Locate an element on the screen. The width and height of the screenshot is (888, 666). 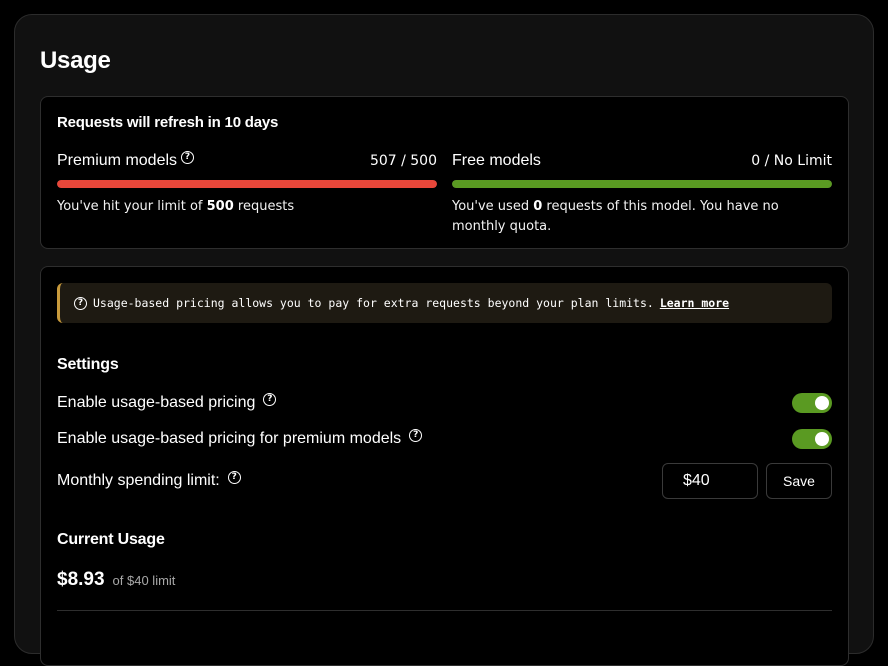
current-usage-title: Current Usage is located at coordinates (111, 539).